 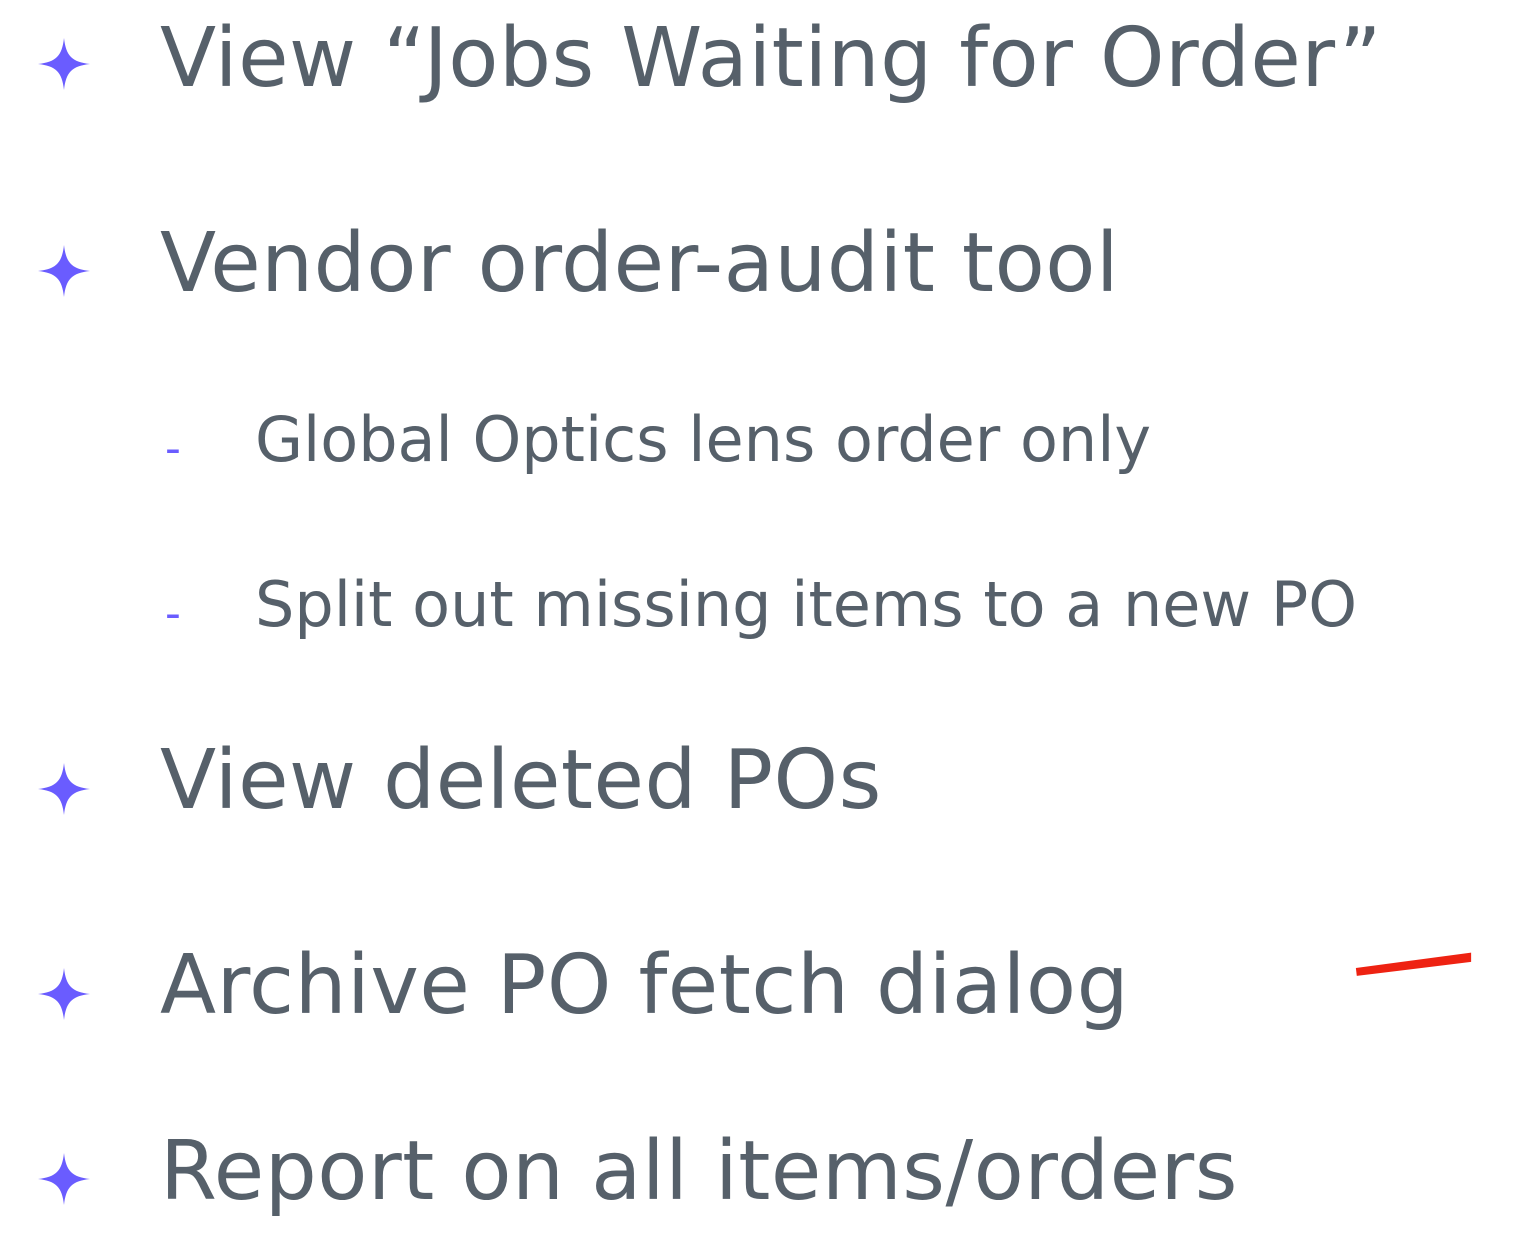 I want to click on list-item-label: View “Jobs Waiting for Order”, so click(x=771, y=58).